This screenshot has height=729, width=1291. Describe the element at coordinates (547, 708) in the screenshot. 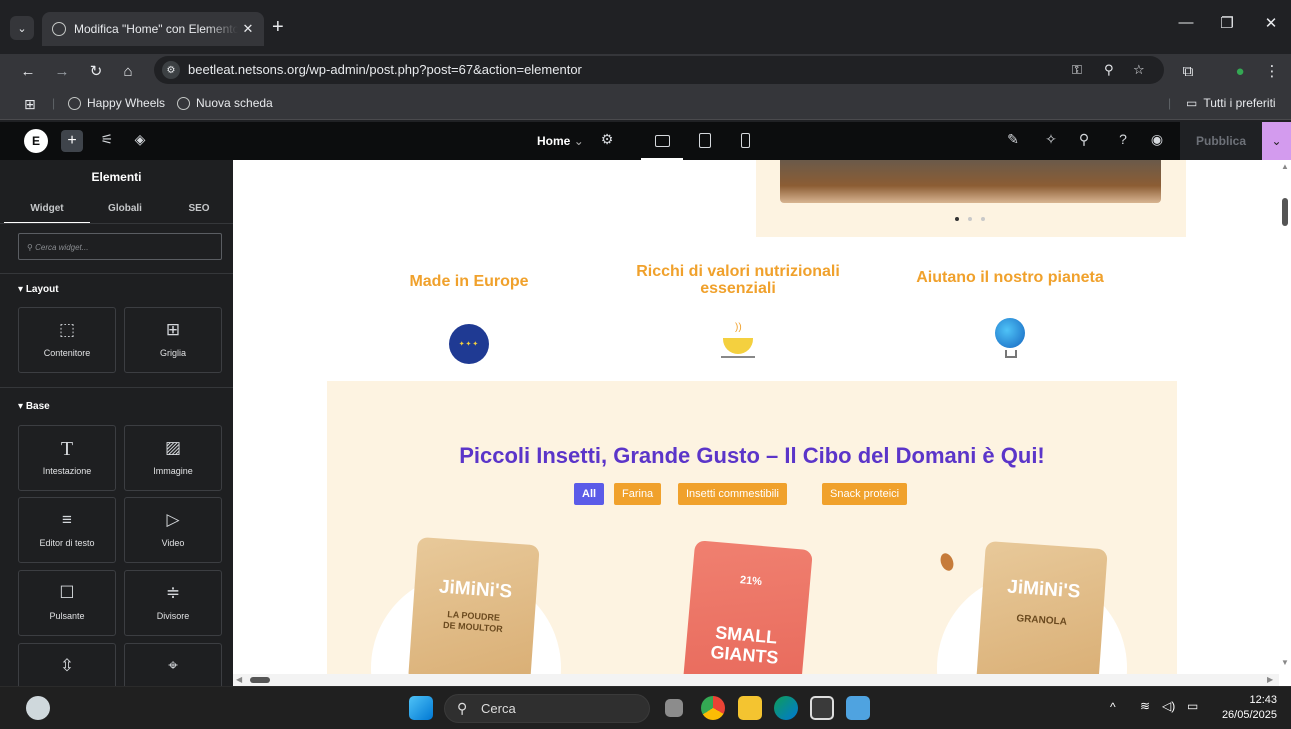

I see `taskbar-search-box: ⚲ Cerca` at that location.